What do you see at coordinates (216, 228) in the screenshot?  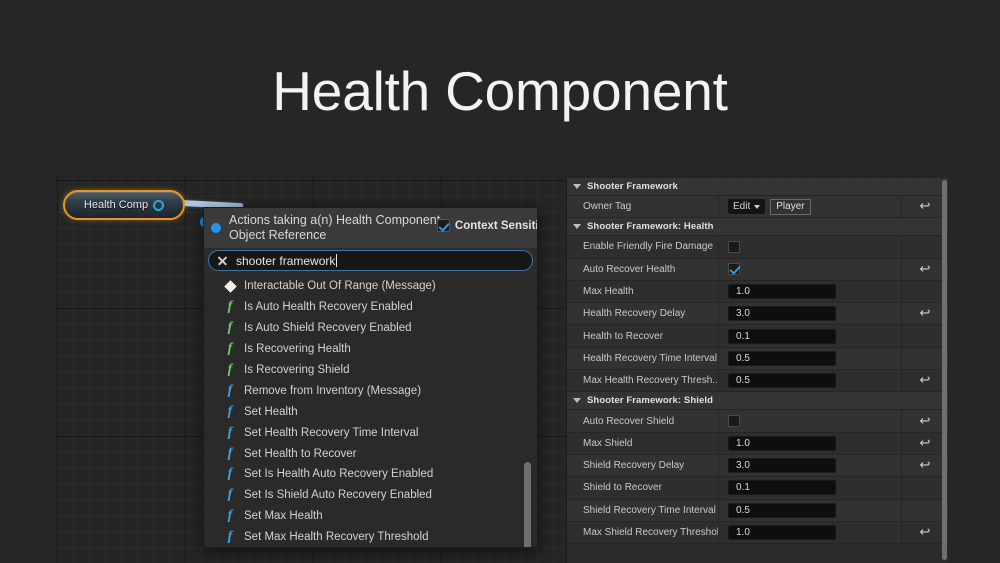 I see `object-reference-dot-icon` at bounding box center [216, 228].